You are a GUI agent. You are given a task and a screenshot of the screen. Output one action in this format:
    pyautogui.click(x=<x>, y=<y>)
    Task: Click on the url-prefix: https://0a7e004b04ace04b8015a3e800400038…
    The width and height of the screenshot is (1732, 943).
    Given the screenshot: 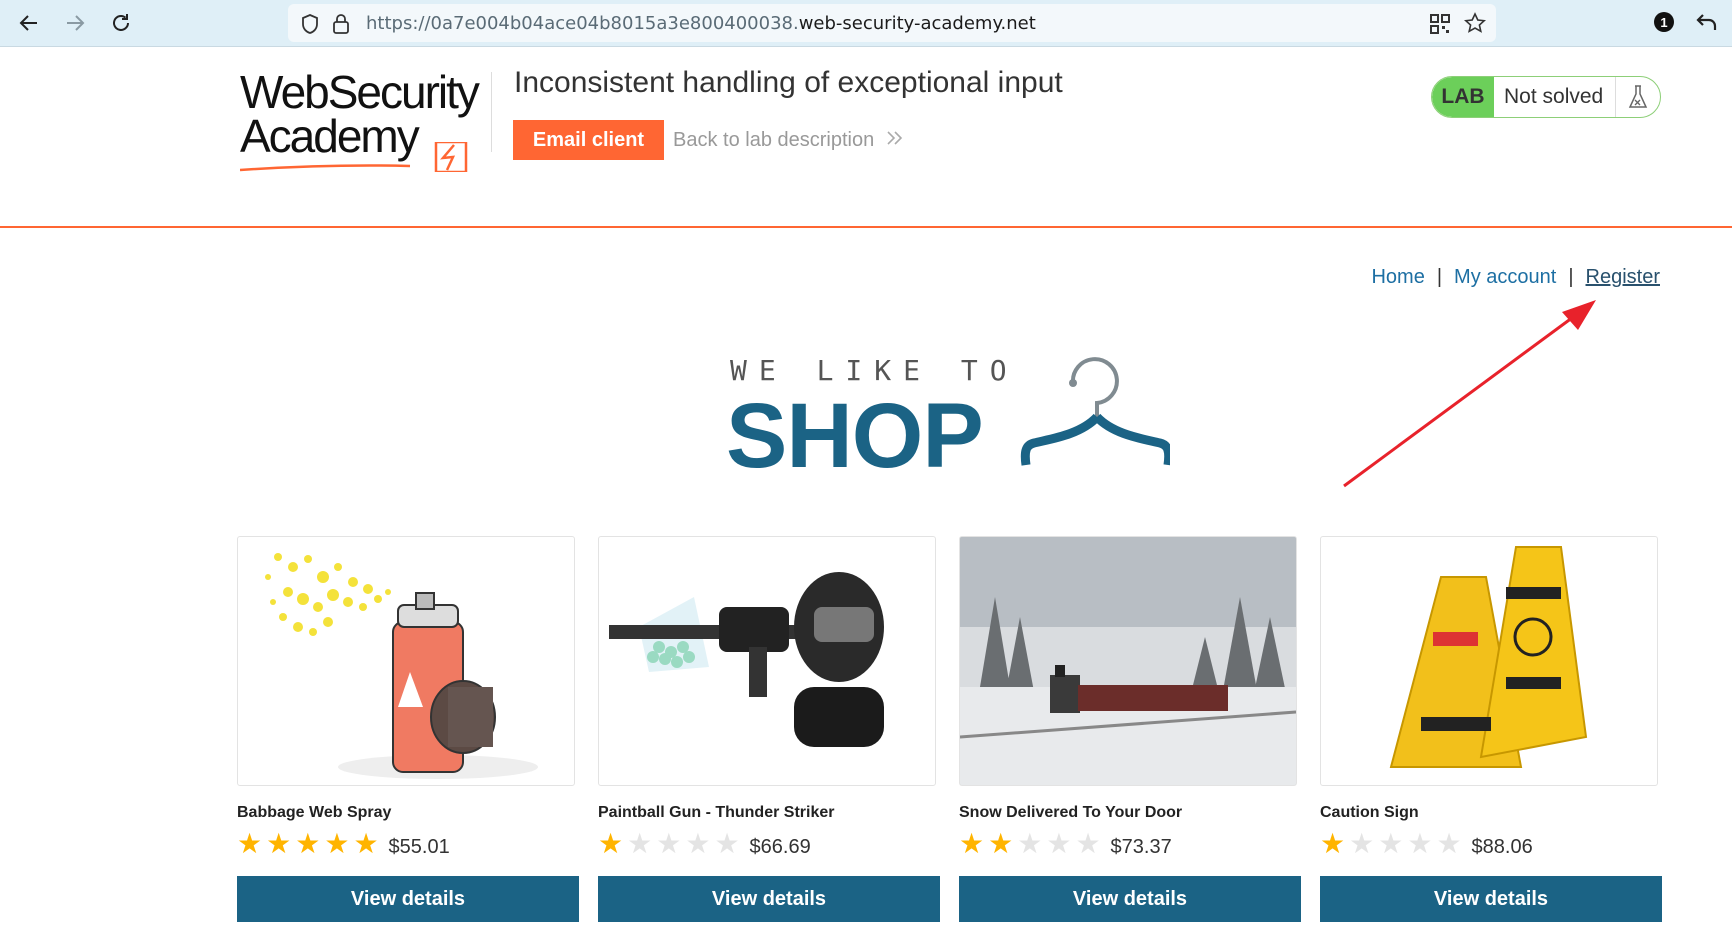 What is the action you would take?
    pyautogui.click(x=582, y=23)
    